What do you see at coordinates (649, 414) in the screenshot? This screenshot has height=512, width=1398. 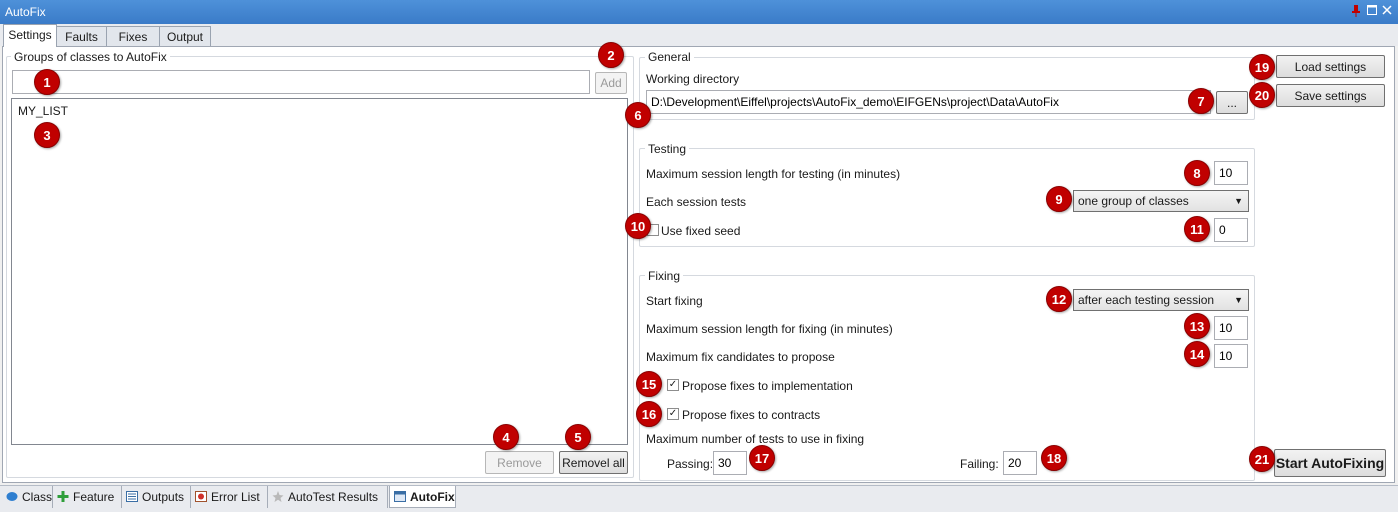 I see `callout-badge: 16` at bounding box center [649, 414].